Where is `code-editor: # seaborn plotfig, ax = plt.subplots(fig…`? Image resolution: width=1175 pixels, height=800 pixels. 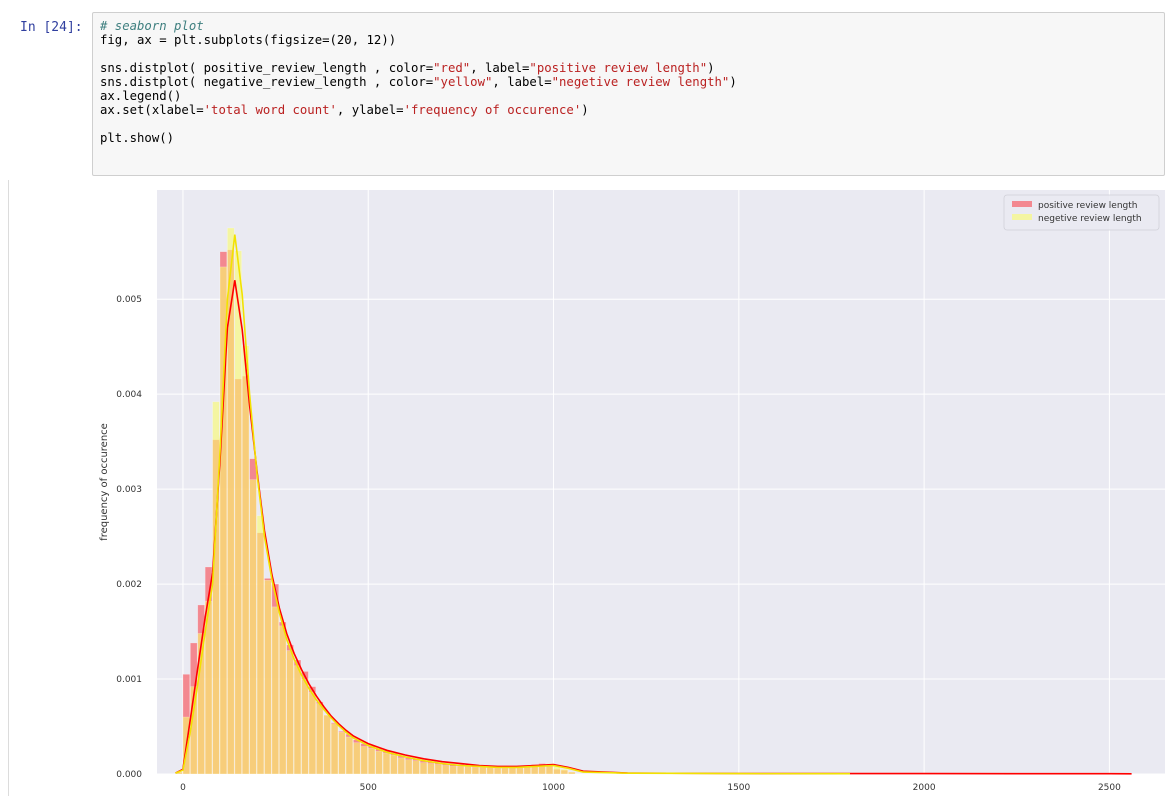 code-editor: # seaborn plotfig, ax = plt.subplots(fig… is located at coordinates (418, 82).